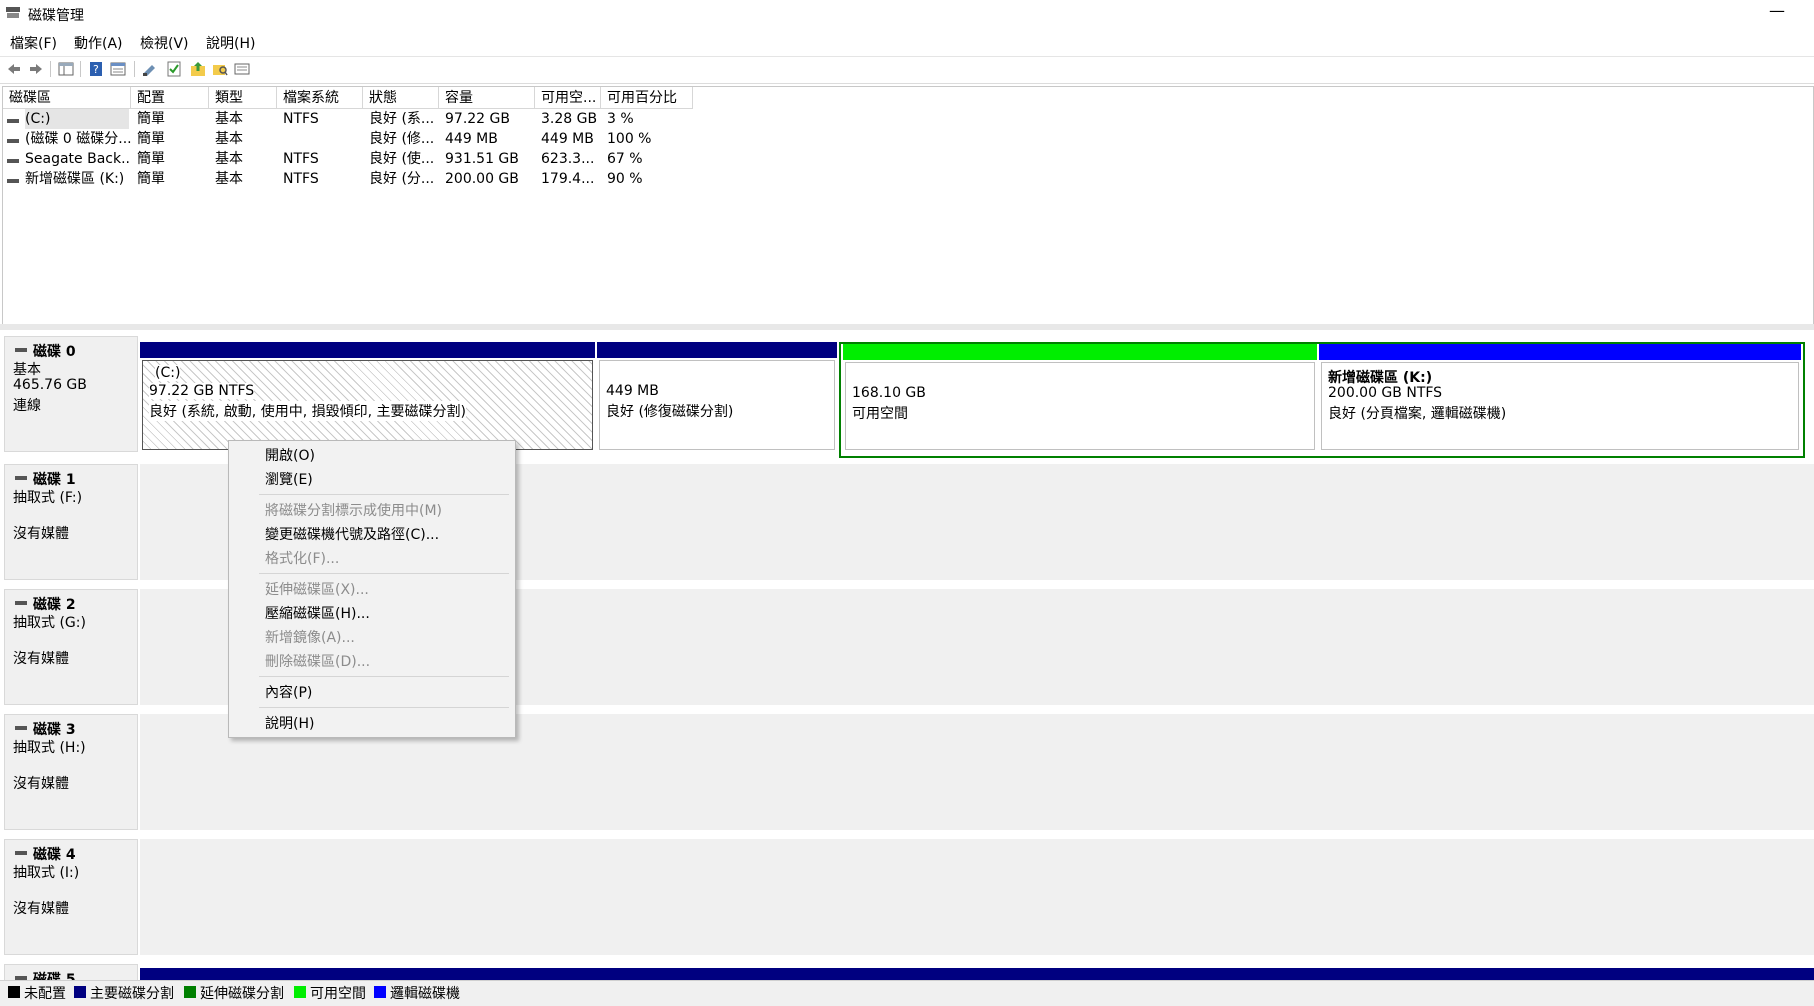  Describe the element at coordinates (46, 873) in the screenshot. I see `disk-type: 抽取式 (I:)` at that location.